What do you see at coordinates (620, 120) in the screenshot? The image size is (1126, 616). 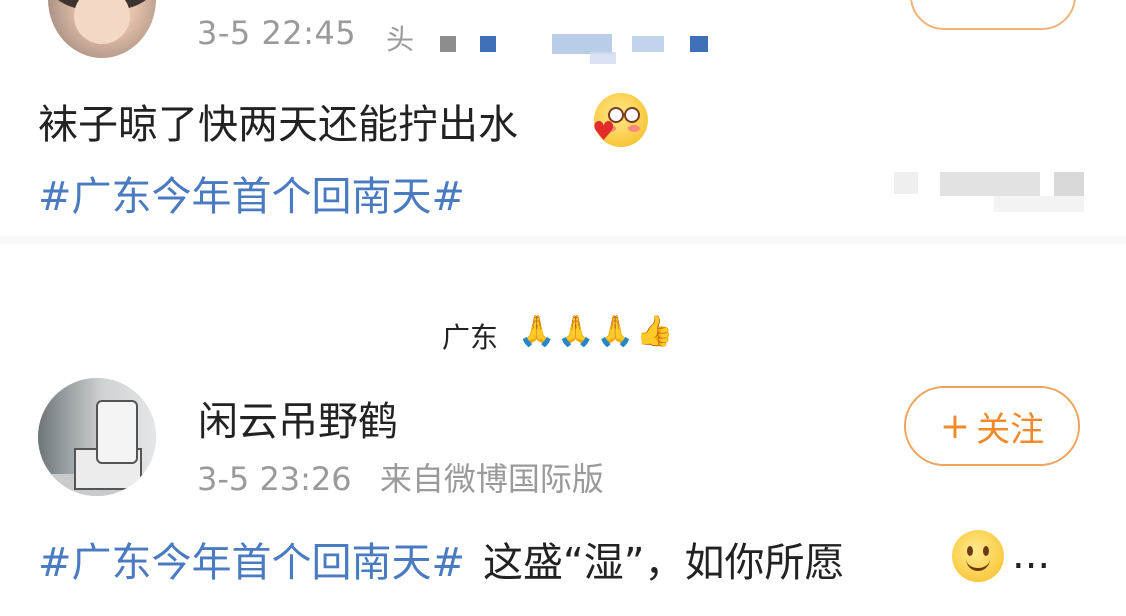 I see `blushing-heart-emoji-icon: ♥` at bounding box center [620, 120].